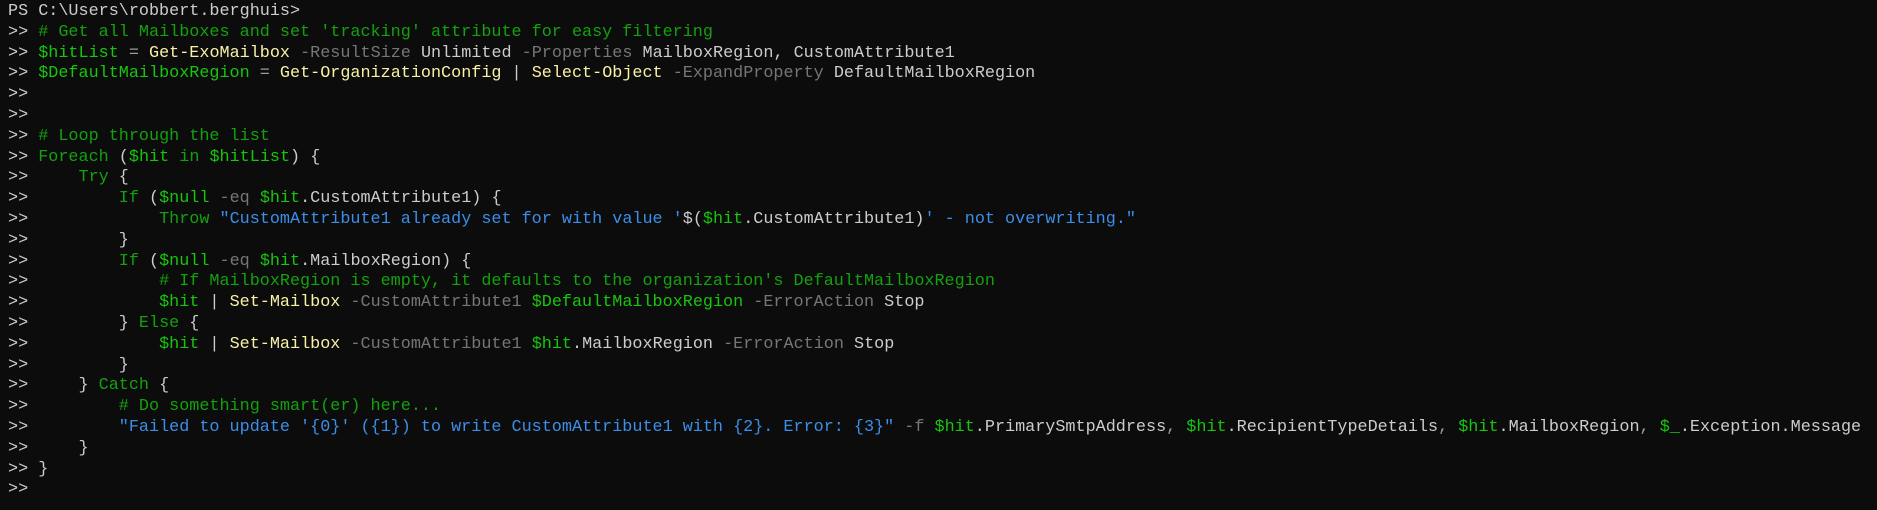  I want to click on plain-text: .MailboxRegion) {, so click(386, 261).